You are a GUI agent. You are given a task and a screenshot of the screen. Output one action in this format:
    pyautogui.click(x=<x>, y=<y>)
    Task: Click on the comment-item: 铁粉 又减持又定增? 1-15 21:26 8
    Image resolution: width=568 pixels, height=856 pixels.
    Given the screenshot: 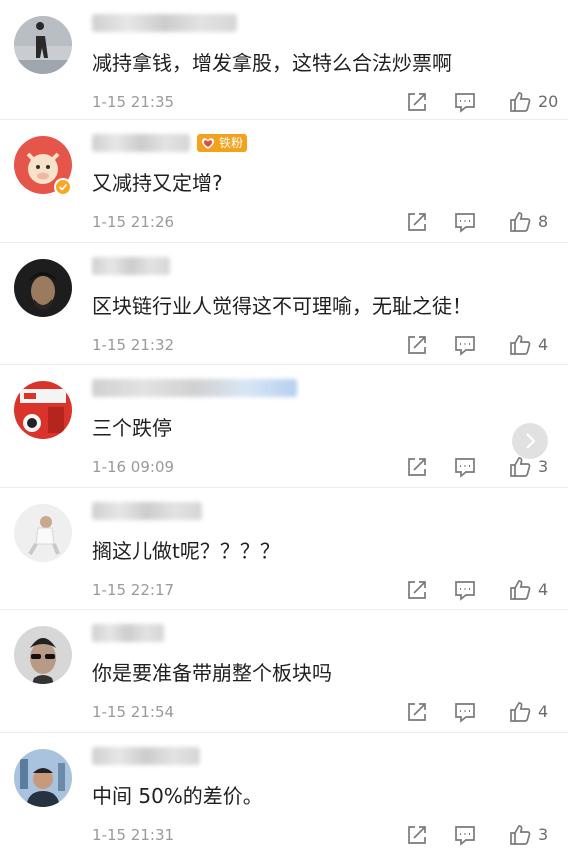 What is the action you would take?
    pyautogui.click(x=284, y=181)
    